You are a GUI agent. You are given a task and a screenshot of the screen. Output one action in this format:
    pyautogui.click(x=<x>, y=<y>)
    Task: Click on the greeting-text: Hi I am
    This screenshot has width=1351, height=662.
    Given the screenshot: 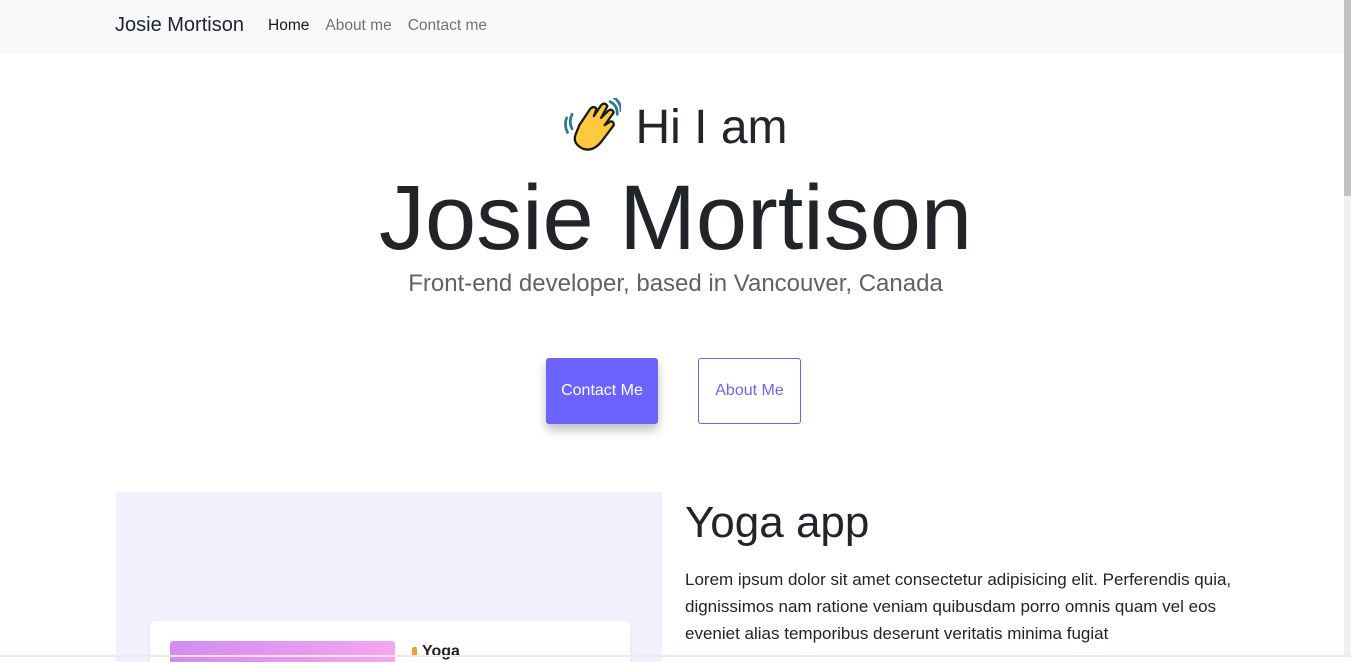 What is the action you would take?
    pyautogui.click(x=711, y=127)
    